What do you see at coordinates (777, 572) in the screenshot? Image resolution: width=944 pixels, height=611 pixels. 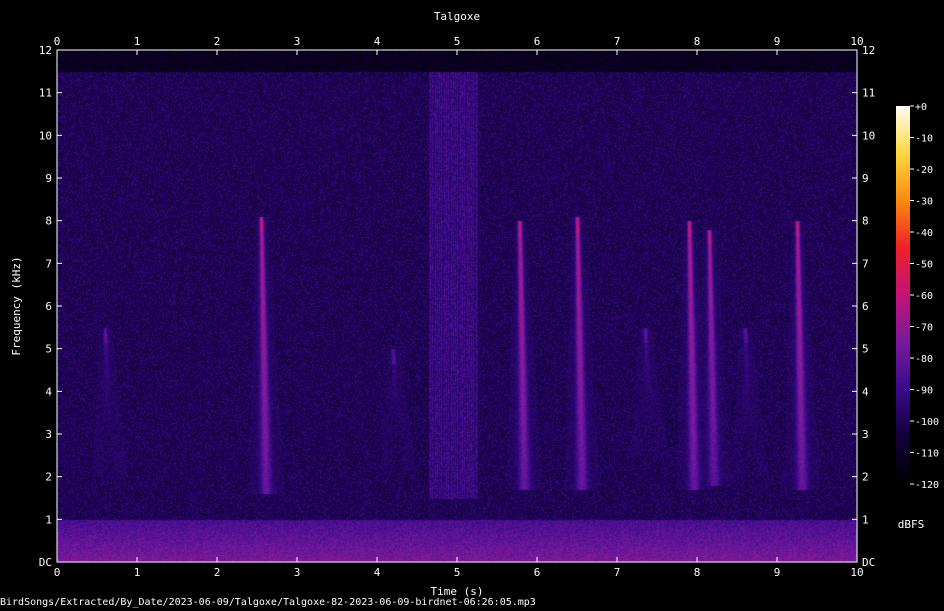 I see `x-tick-label-bottom: 9` at bounding box center [777, 572].